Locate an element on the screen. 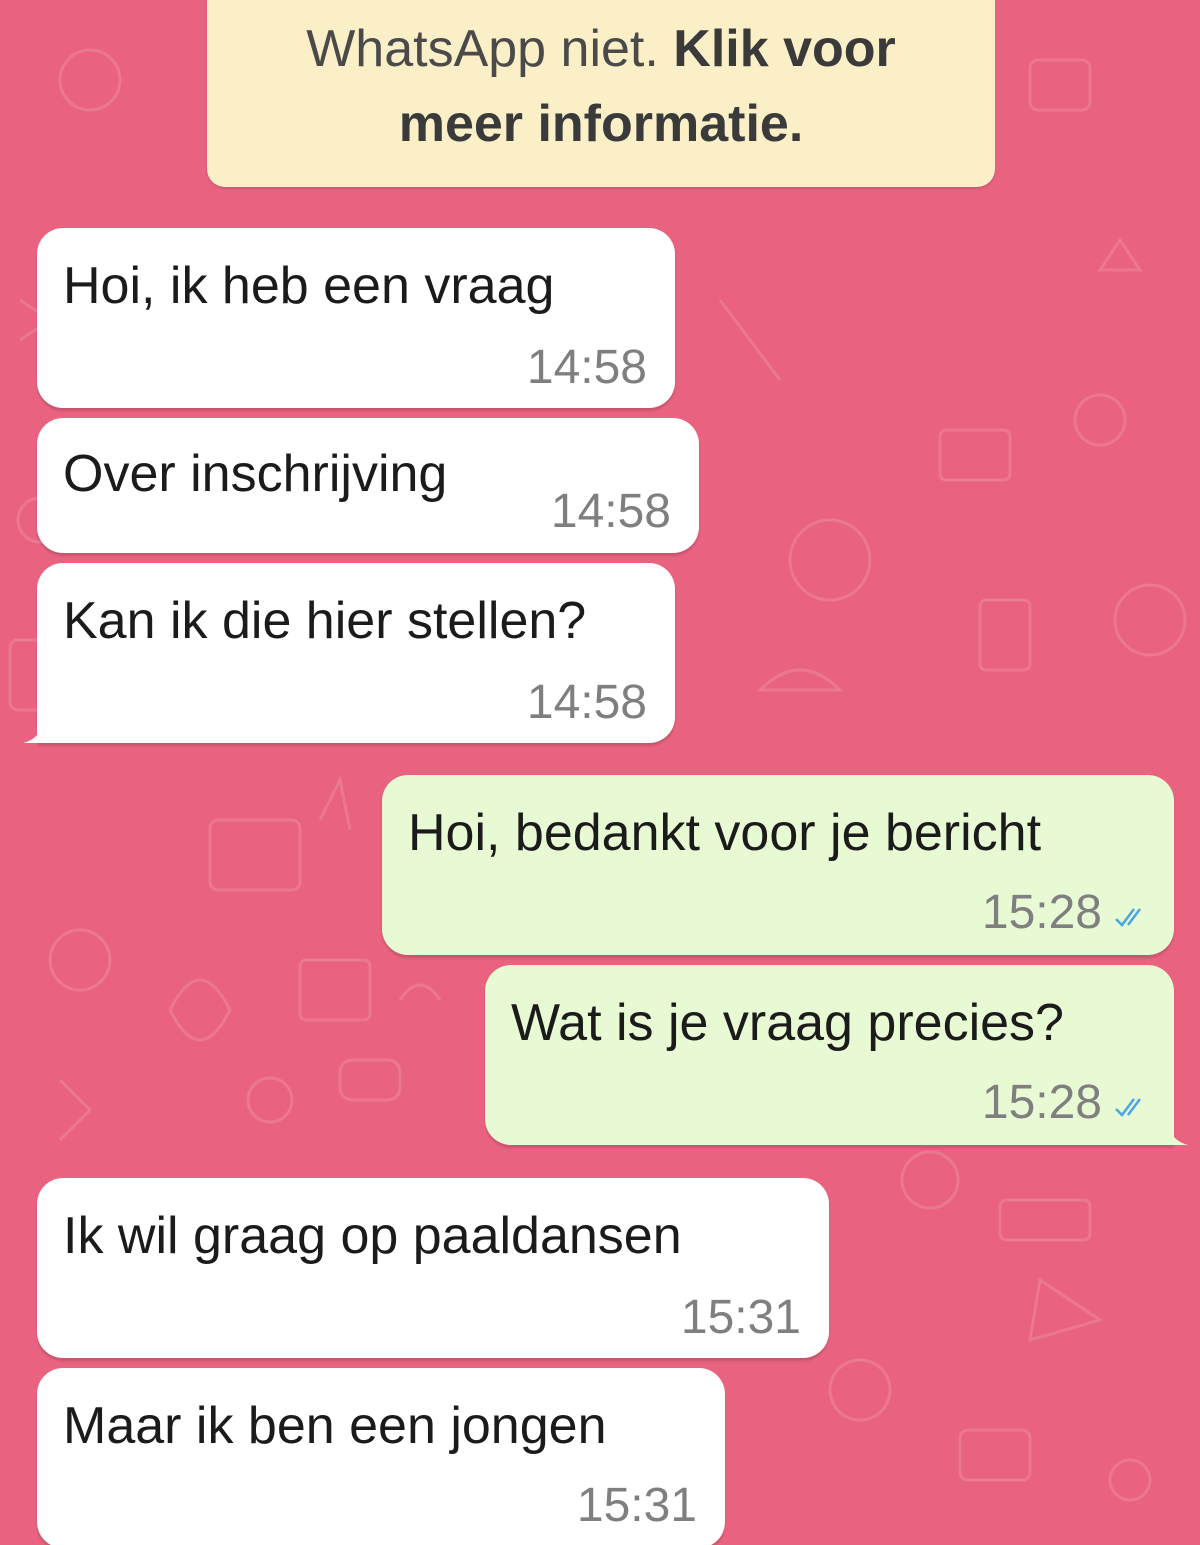 This screenshot has height=1545, width=1200. message-text: Ik wil graag op paaldansen is located at coordinates (372, 1236).